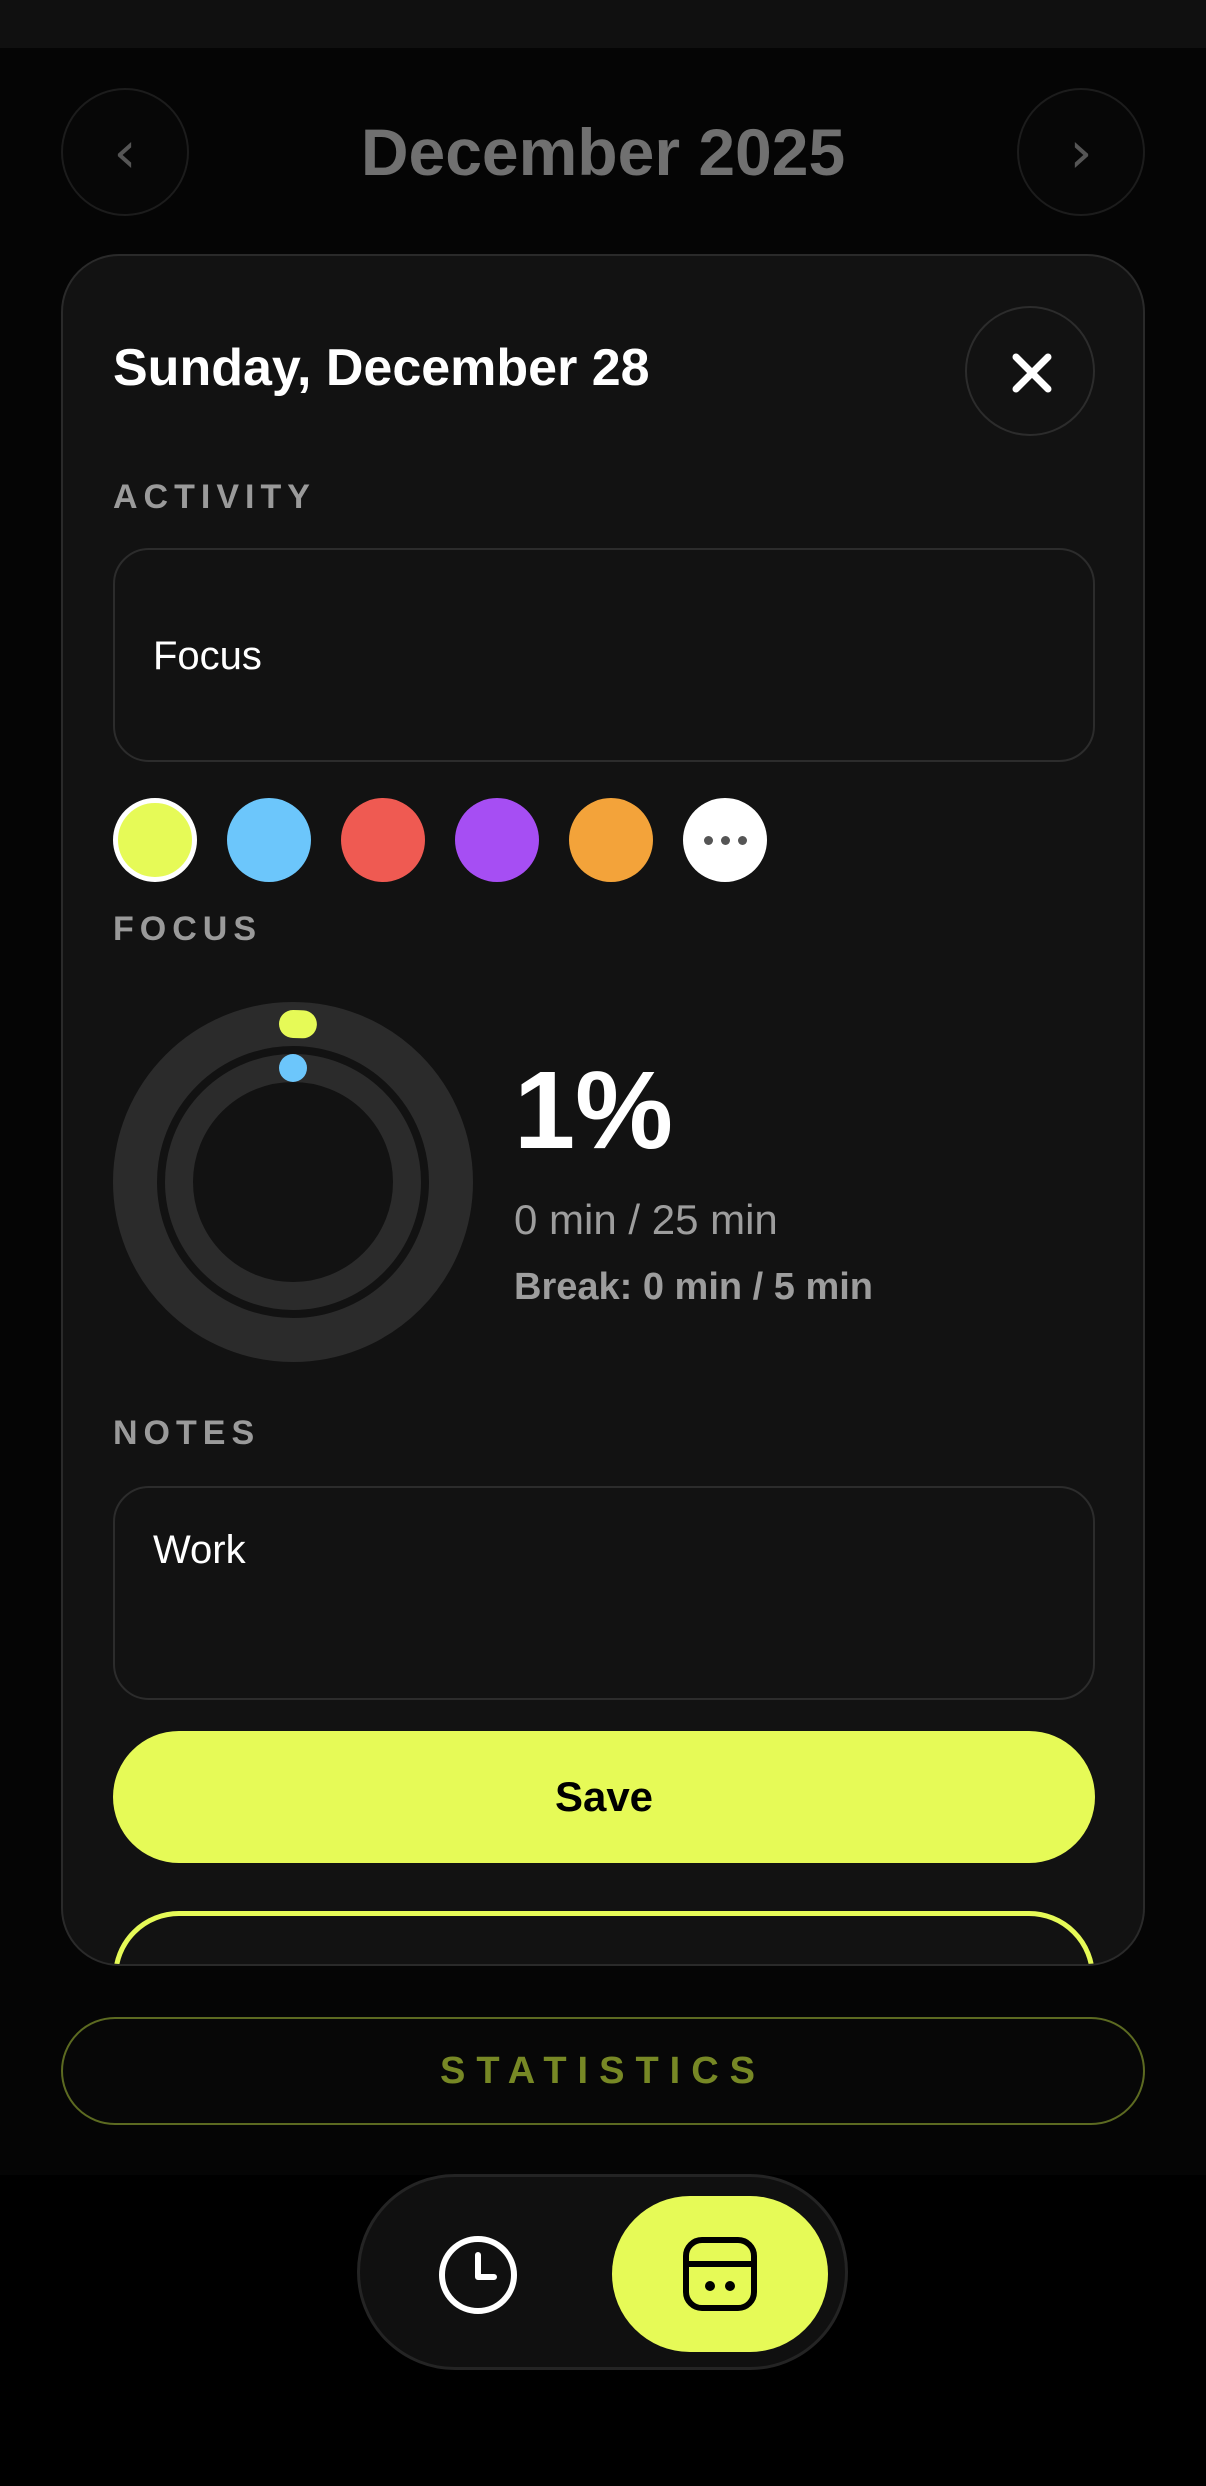 This screenshot has width=1206, height=2486. Describe the element at coordinates (381, 368) in the screenshot. I see `modal-date-title: Sunday, December 28` at that location.